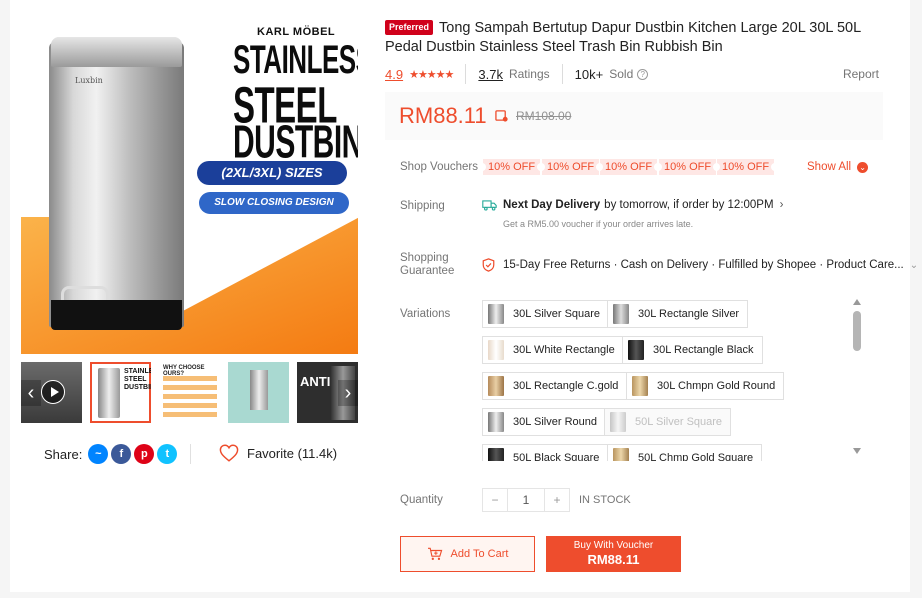  What do you see at coordinates (431, 74) in the screenshot?
I see `rating-stars-icon: ★★★★★` at bounding box center [431, 74].